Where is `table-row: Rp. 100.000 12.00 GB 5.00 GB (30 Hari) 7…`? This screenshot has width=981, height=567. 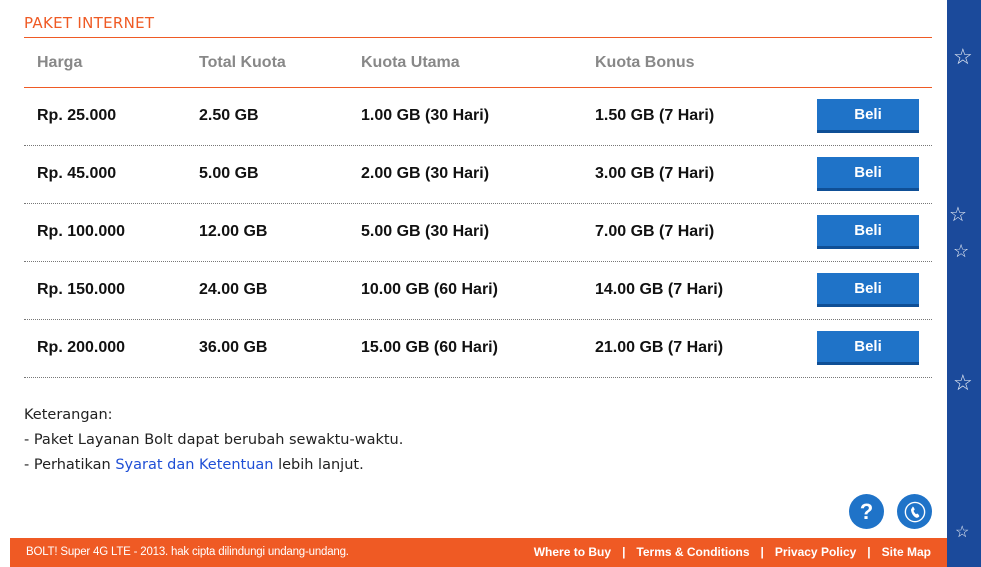
table-row: Rp. 100.000 12.00 GB 5.00 GB (30 Hari) 7… is located at coordinates (478, 233).